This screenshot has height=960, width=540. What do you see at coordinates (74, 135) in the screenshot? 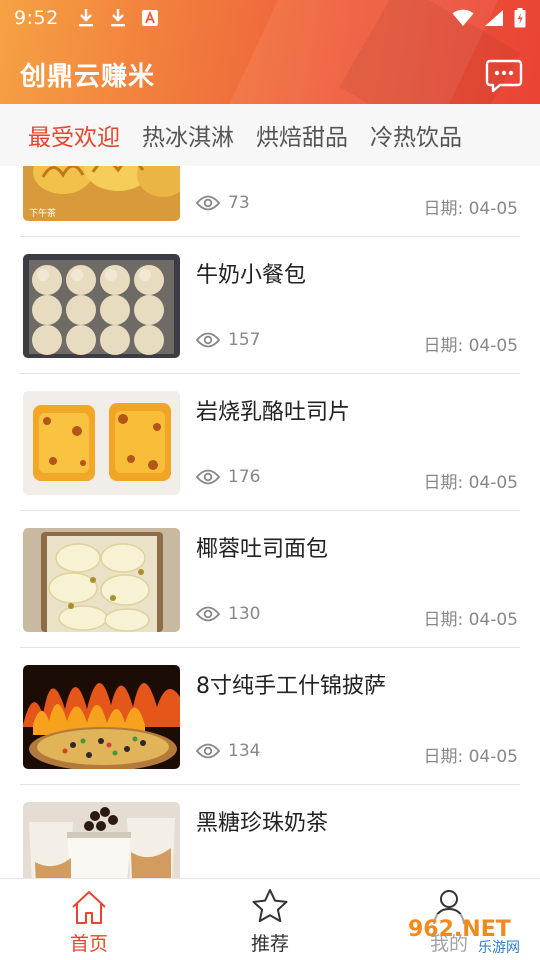
I see `tab-most-popular: 最受欢迎` at bounding box center [74, 135].